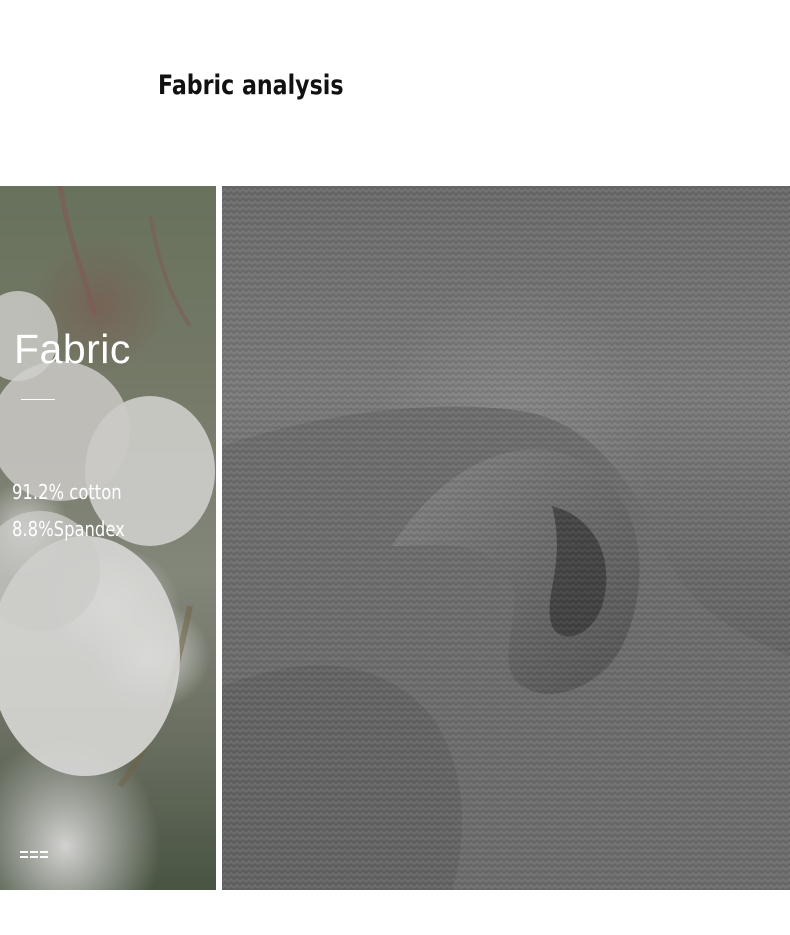 The image size is (790, 935). What do you see at coordinates (72, 349) in the screenshot?
I see `fabric-heading: Fabric` at bounding box center [72, 349].